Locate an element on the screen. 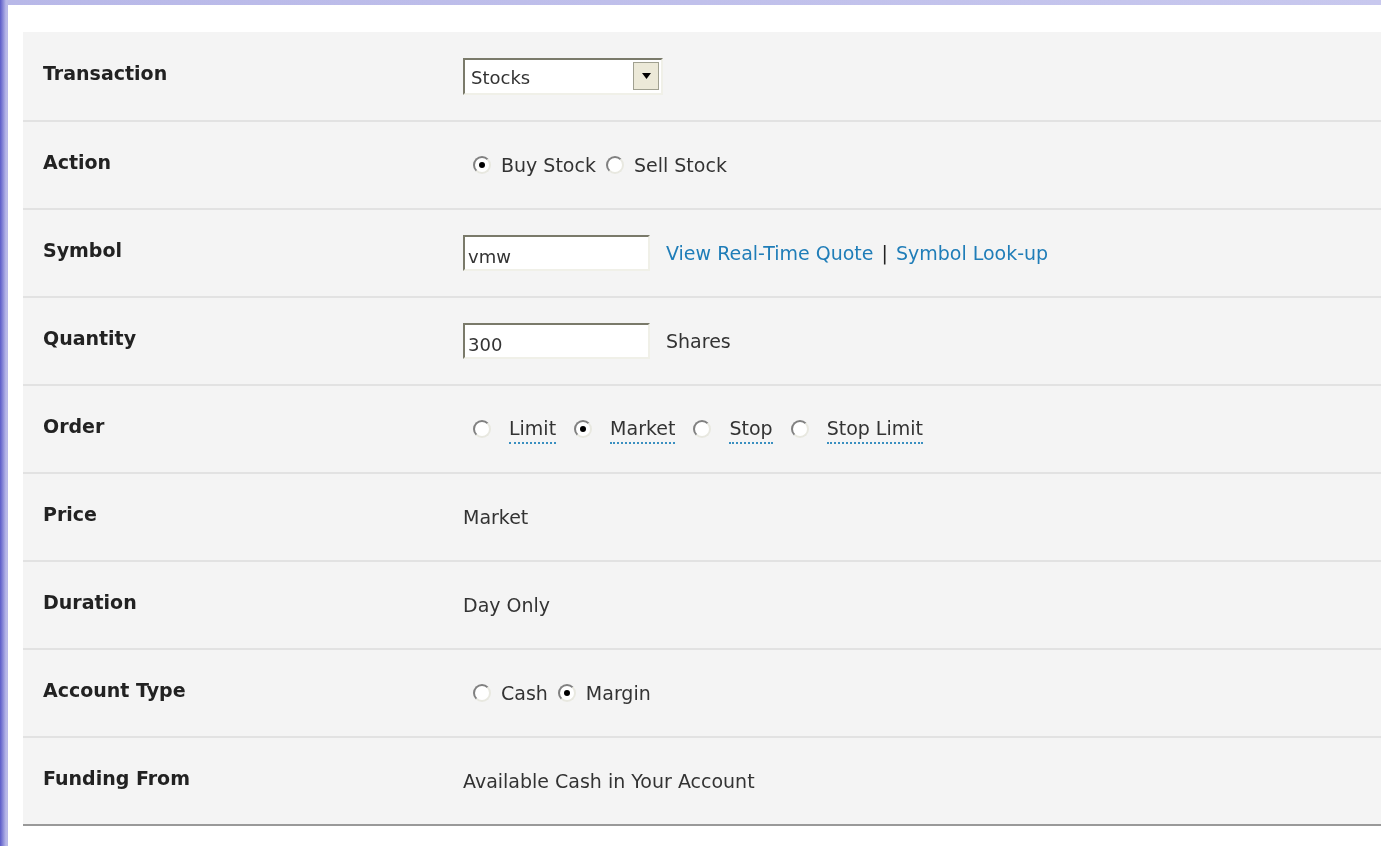  radio-label: Margin is located at coordinates (618, 693).